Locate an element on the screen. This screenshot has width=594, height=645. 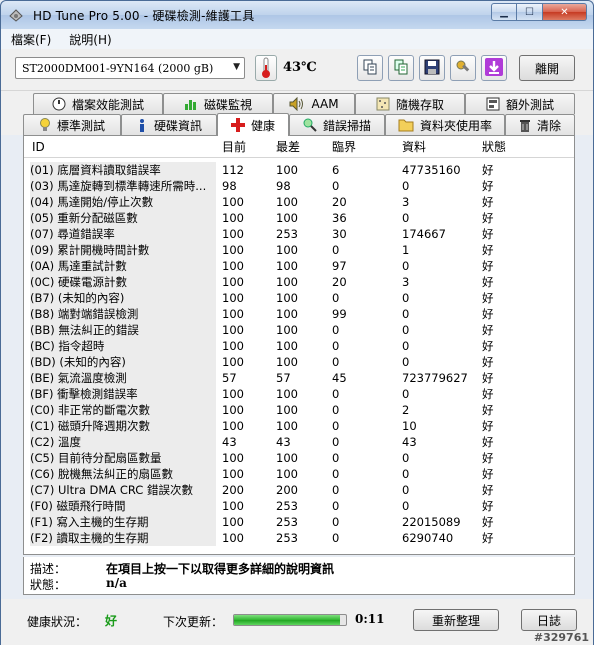
log-button: 日誌 is located at coordinates (549, 620).